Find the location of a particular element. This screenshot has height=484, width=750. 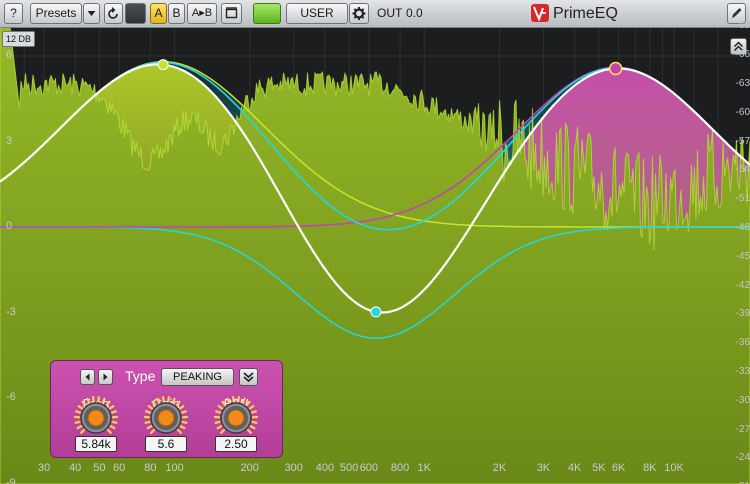

bw-knob is located at coordinates (236, 417).